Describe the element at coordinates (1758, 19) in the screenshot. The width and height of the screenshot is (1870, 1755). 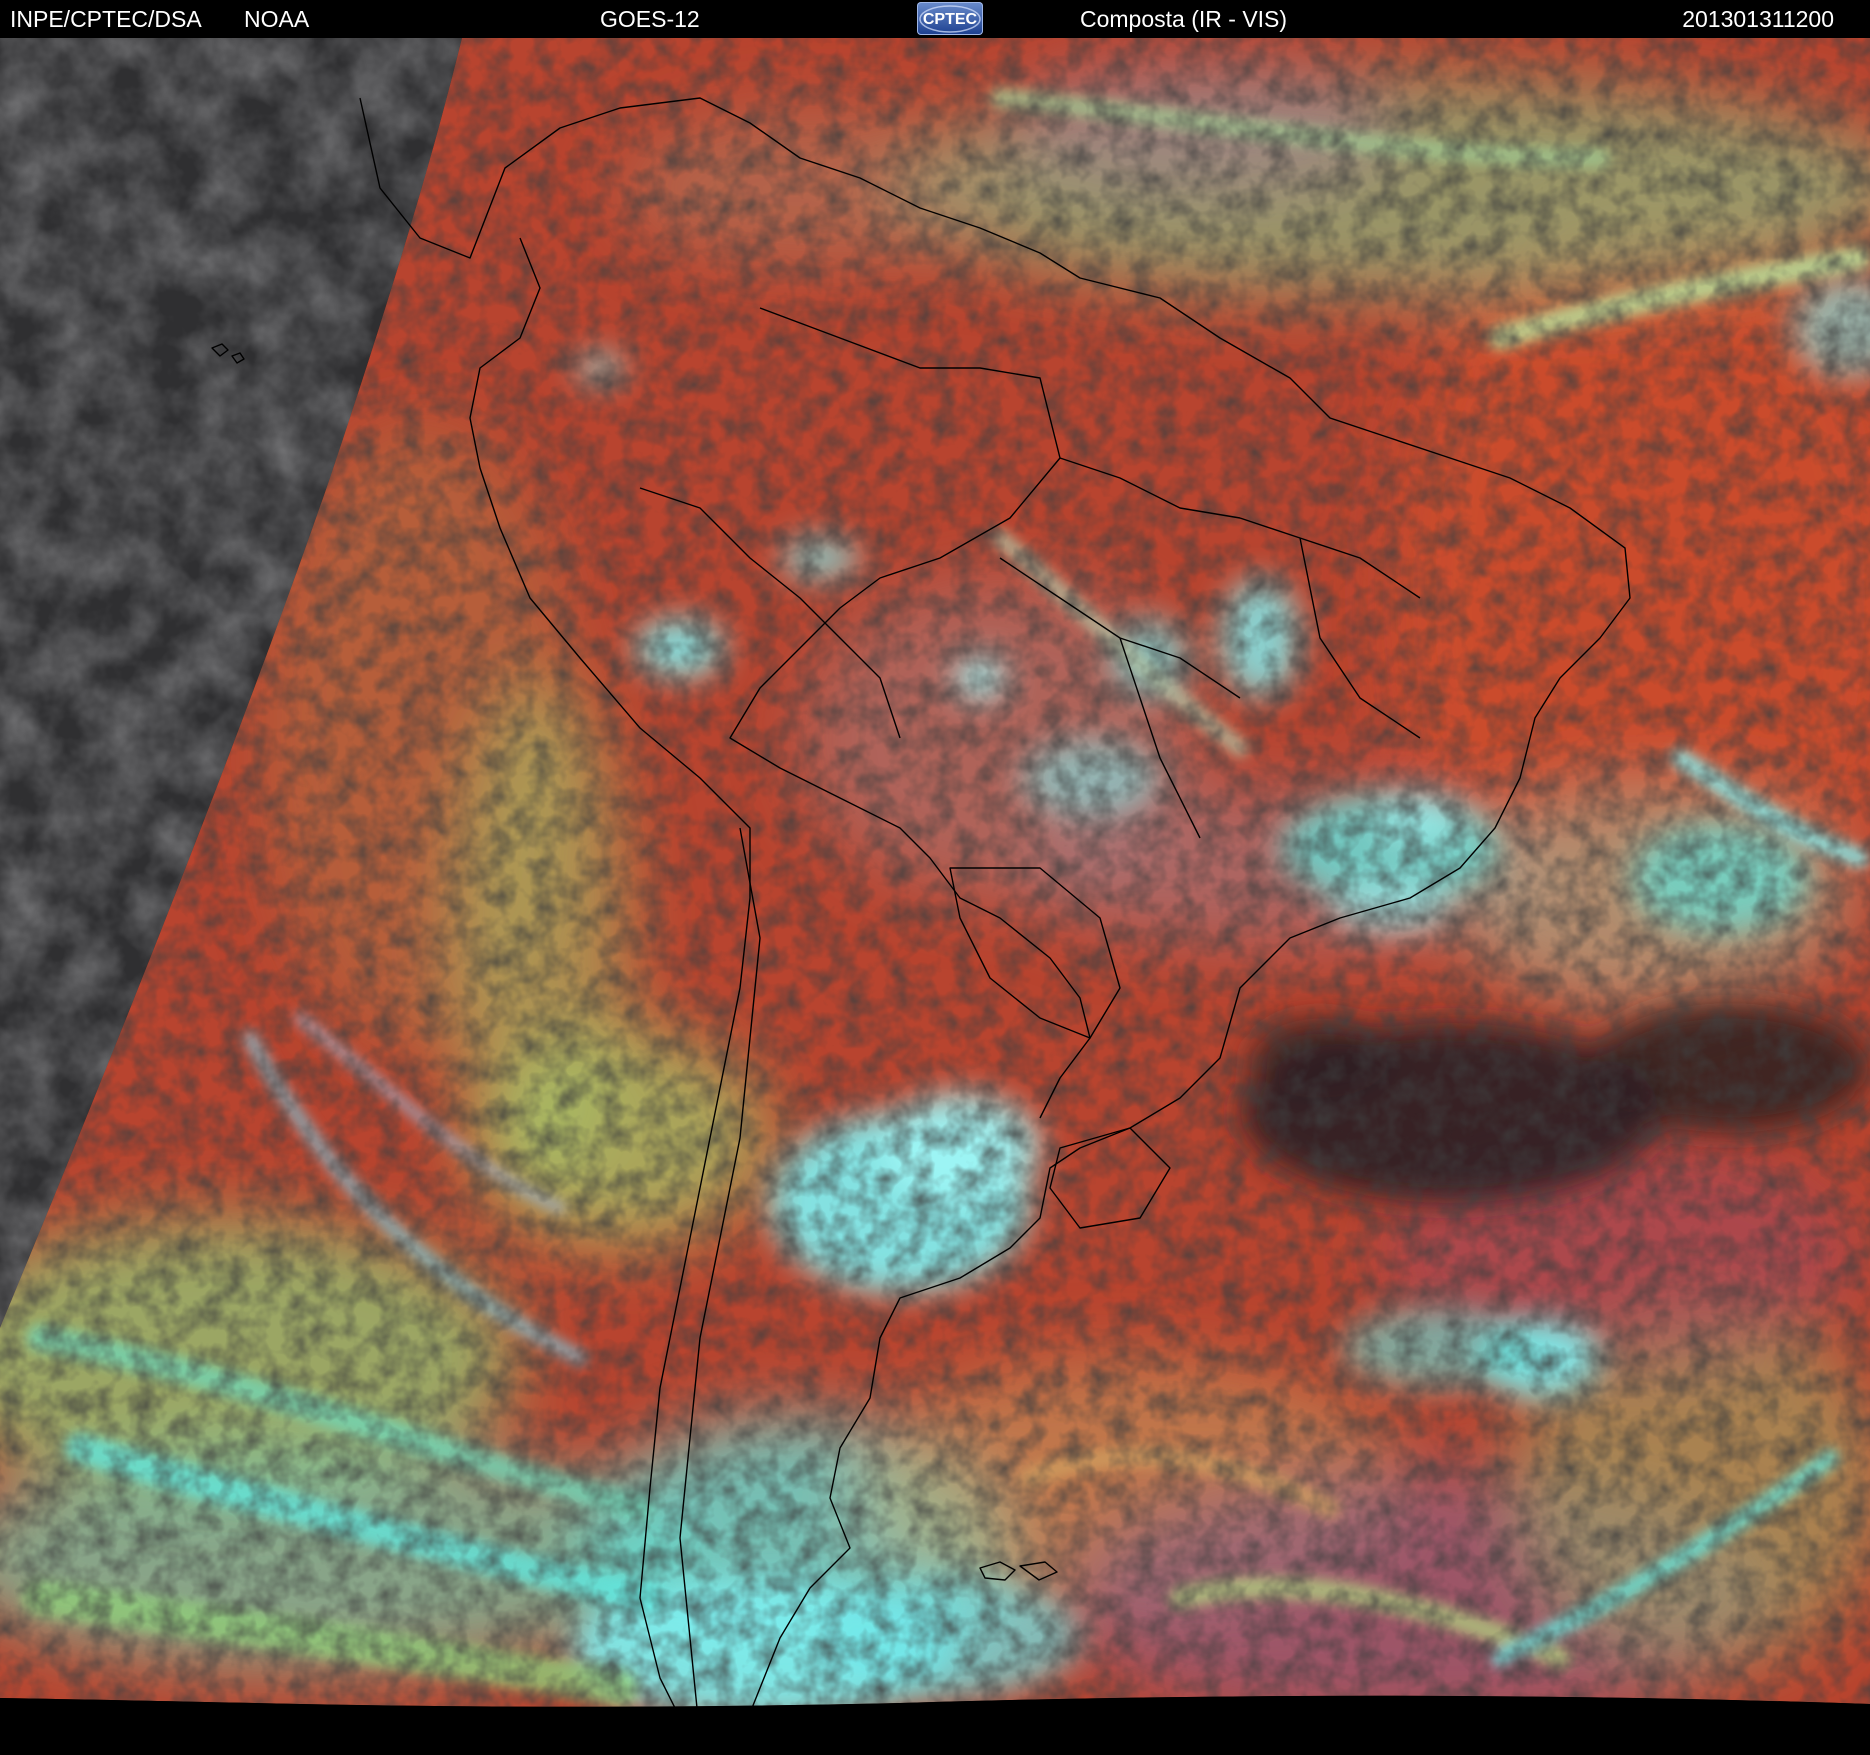
I see `timestamp-label: 201301311200` at that location.